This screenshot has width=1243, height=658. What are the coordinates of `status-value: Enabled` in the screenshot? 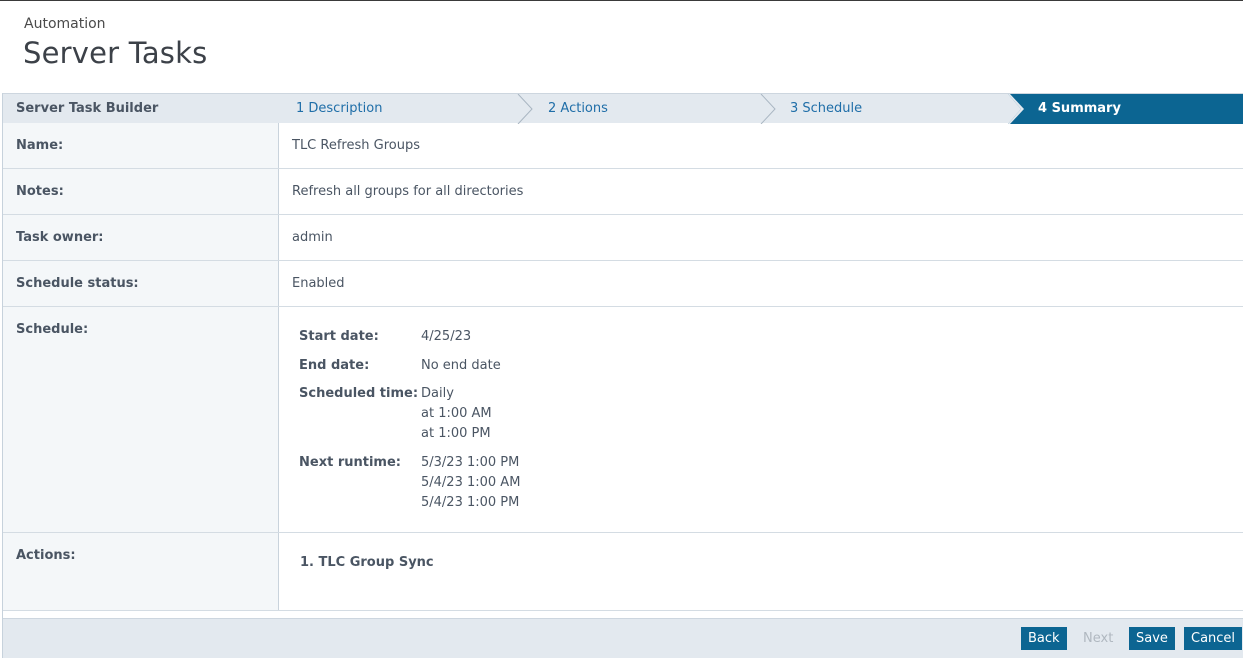 It's located at (318, 283).